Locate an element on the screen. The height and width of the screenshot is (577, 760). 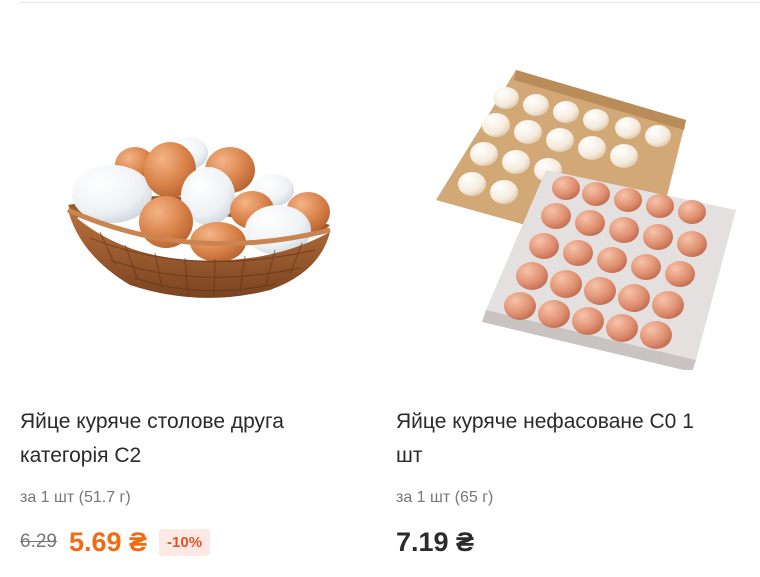
product-title: Яйце куряче столове друга категорія С2 is located at coordinates (185, 439).